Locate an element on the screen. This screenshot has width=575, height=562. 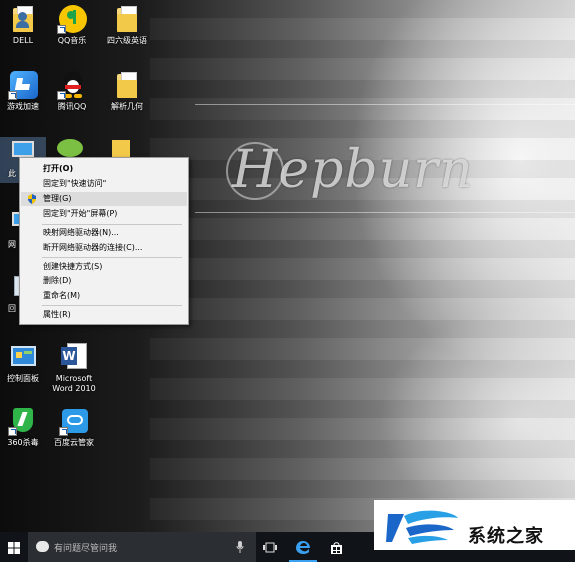
menu-item-open: 打开(O) is located at coordinates (104, 169).